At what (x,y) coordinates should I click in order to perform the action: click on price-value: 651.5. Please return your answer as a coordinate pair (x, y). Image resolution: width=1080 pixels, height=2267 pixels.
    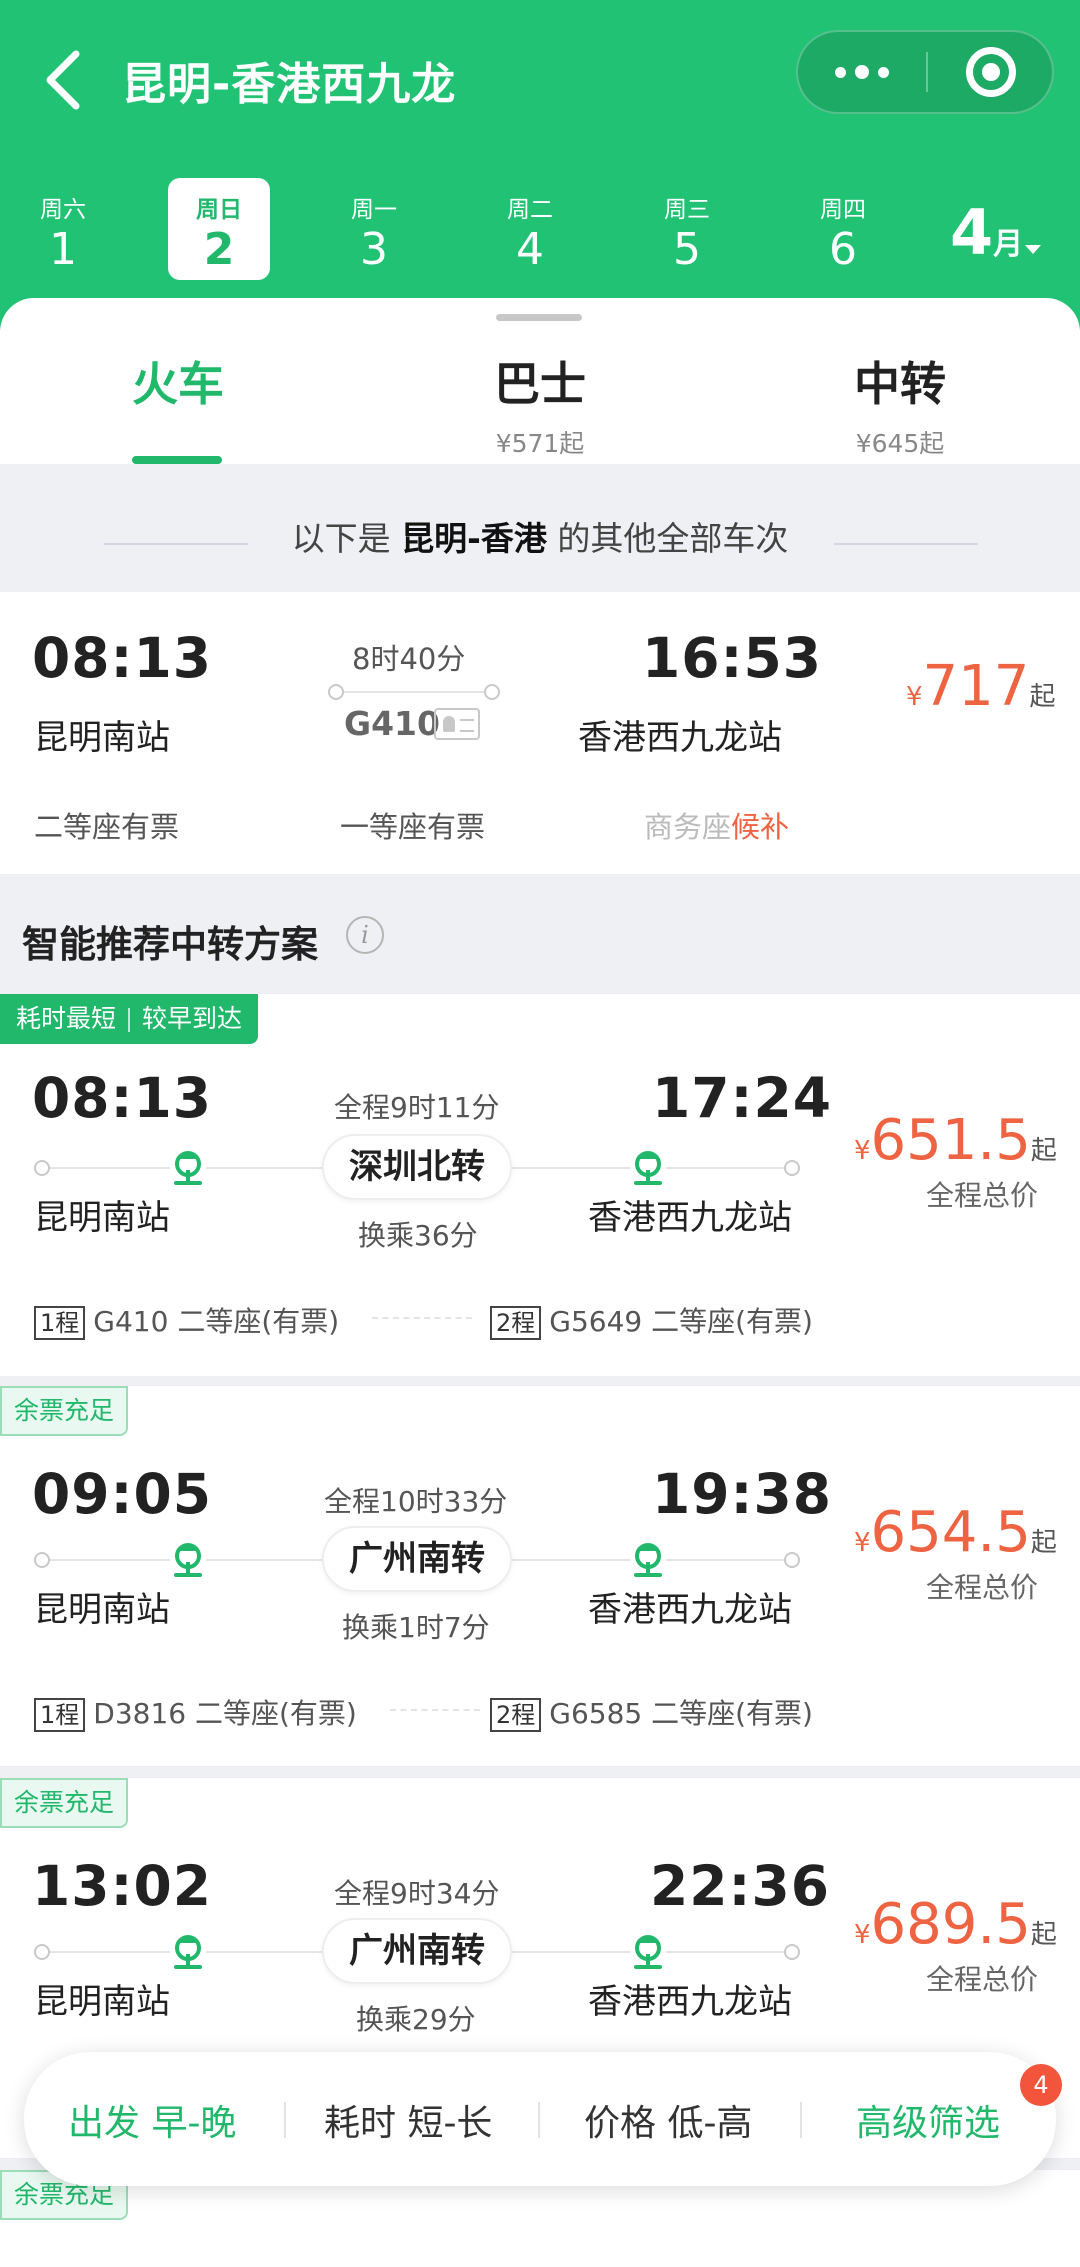
    Looking at the image, I should click on (950, 1140).